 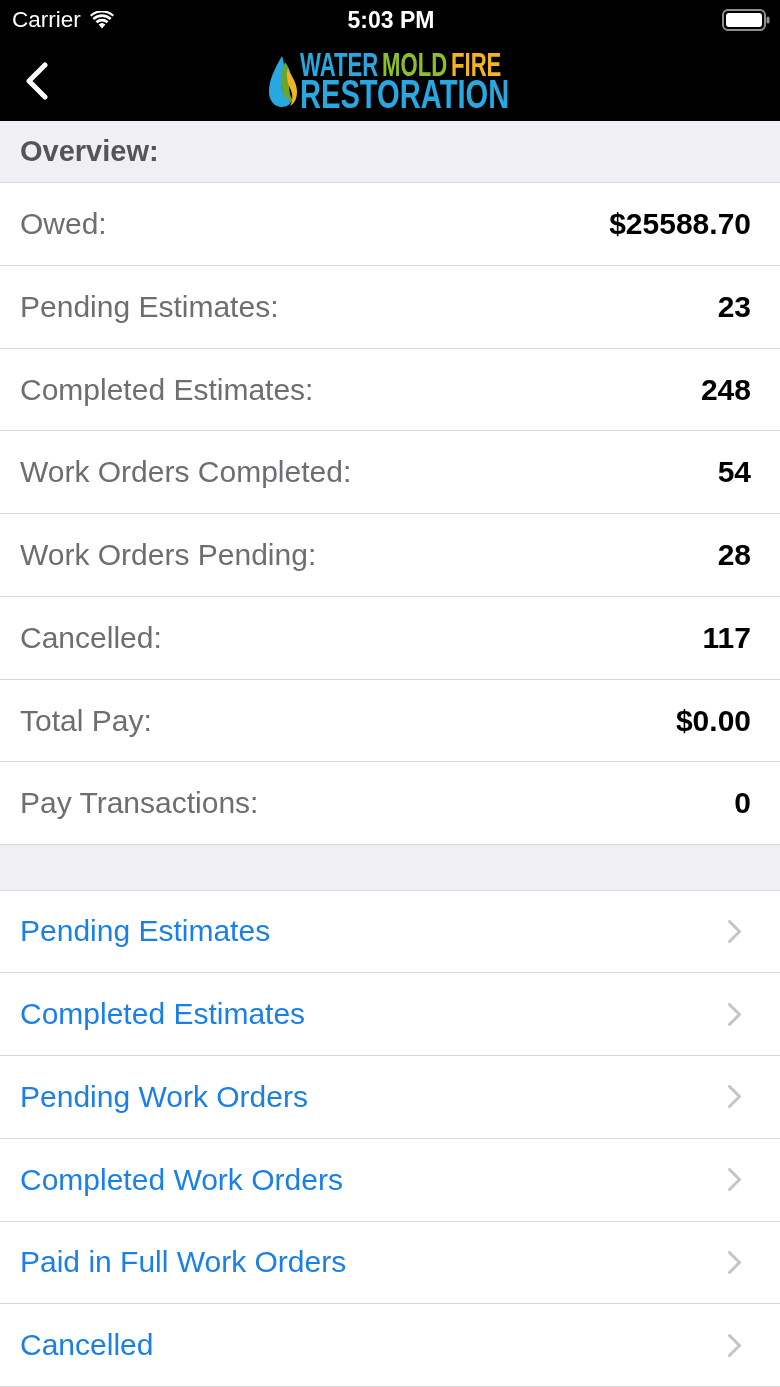 I want to click on list-item-label: Pending Work Orders, so click(x=164, y=1096).